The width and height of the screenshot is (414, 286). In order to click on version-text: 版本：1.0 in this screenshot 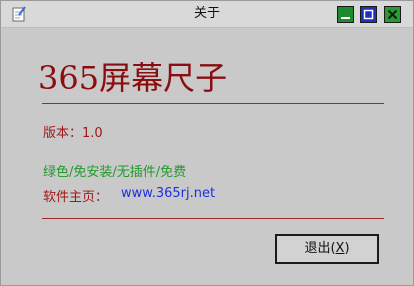, I will do `click(73, 133)`.